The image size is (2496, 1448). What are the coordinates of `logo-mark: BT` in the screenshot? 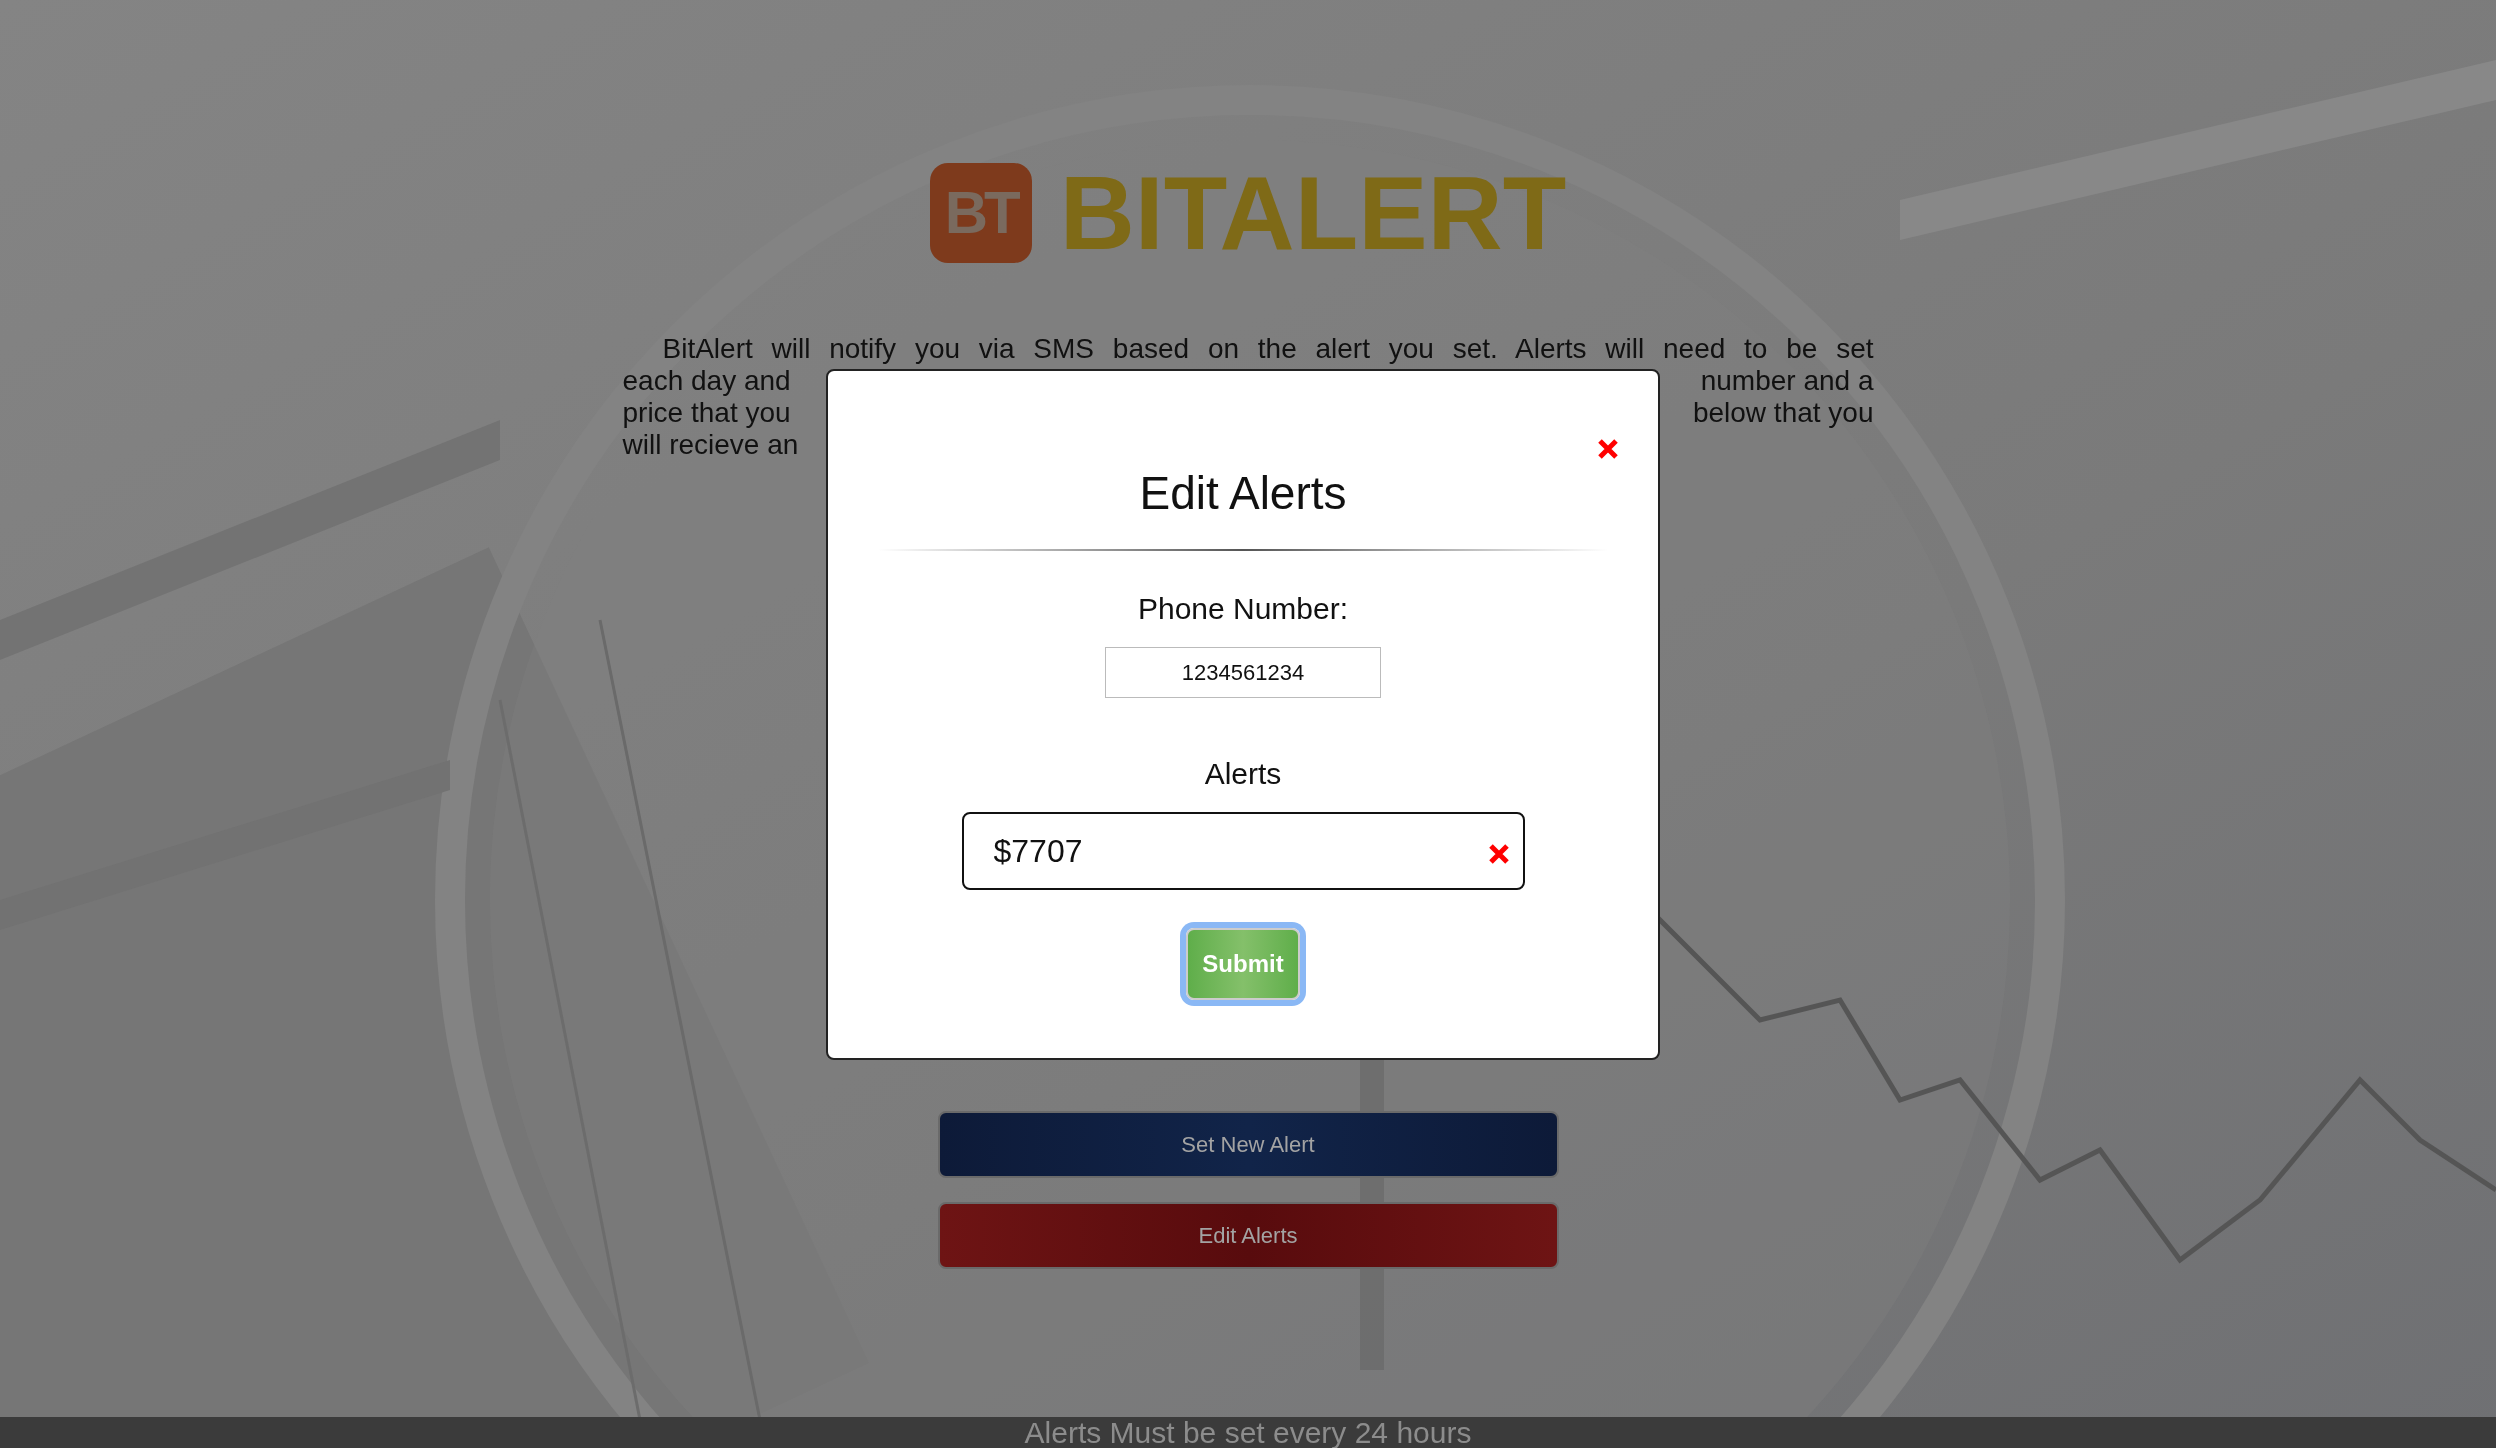 It's located at (980, 213).